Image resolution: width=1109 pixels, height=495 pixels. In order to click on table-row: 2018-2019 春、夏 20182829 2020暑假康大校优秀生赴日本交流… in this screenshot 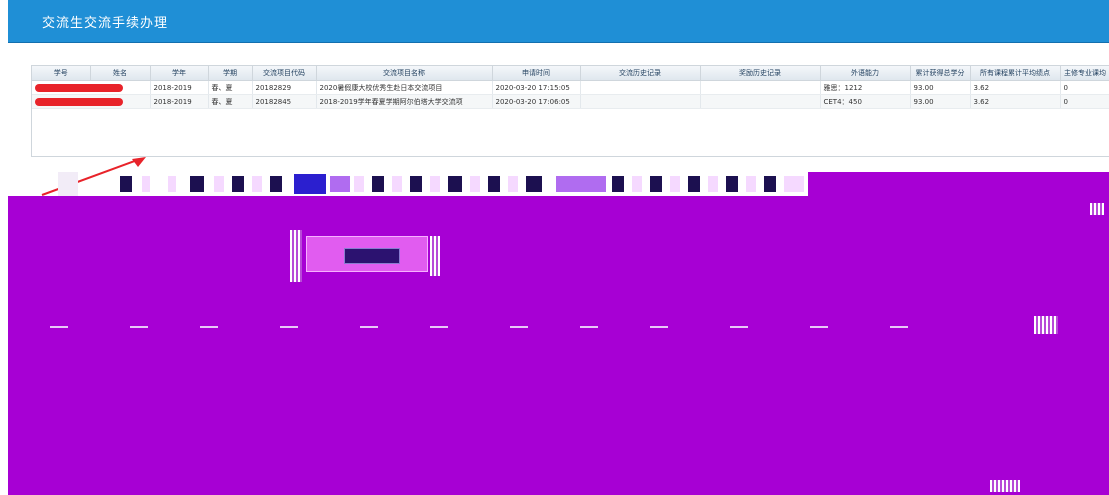, I will do `click(570, 87)`.